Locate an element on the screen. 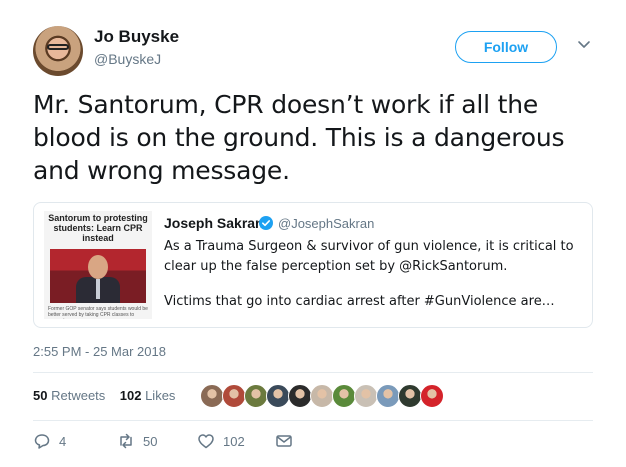 The height and width of the screenshot is (467, 626). photo-head is located at coordinates (98, 267).